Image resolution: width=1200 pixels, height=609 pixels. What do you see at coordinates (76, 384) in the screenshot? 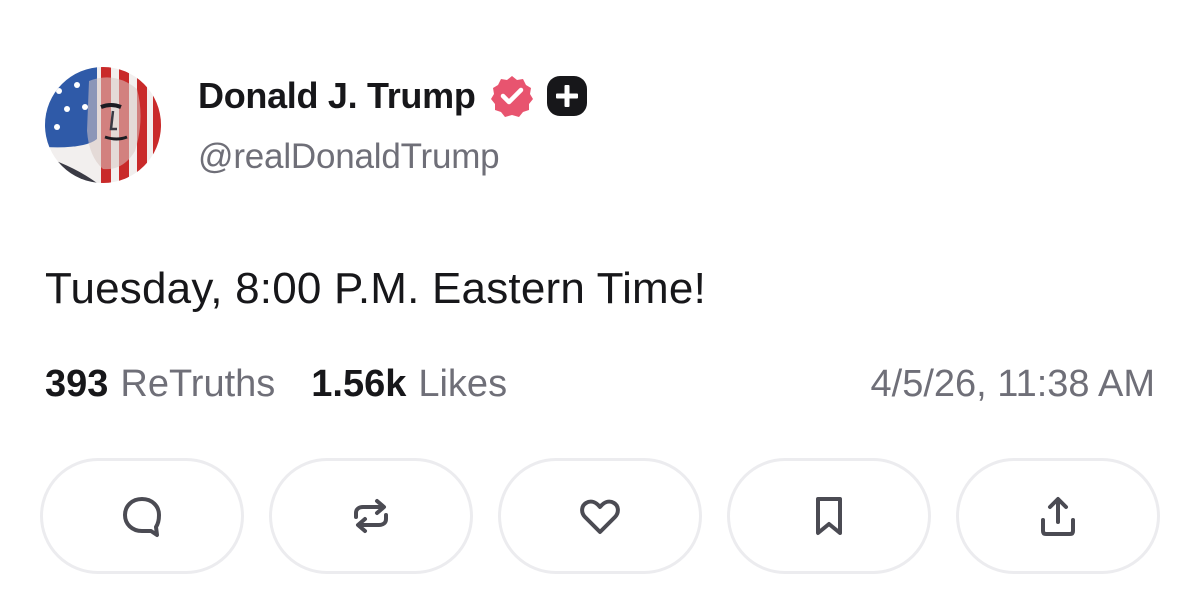
I see `retruths-count: 393` at bounding box center [76, 384].